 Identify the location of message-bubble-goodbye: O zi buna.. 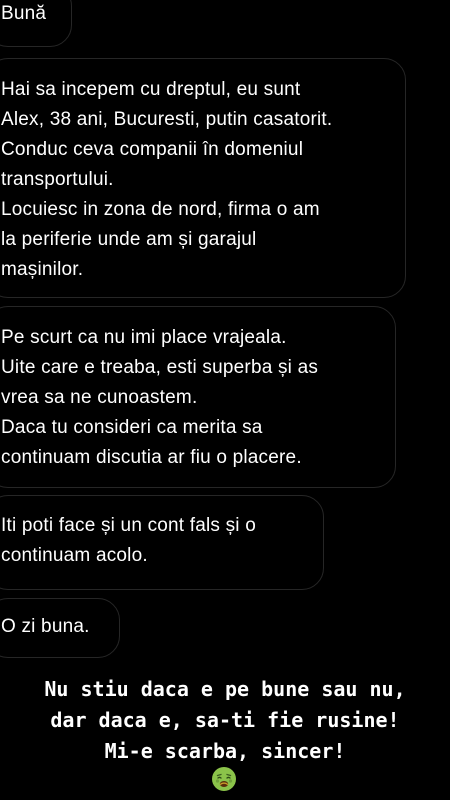
(60, 628).